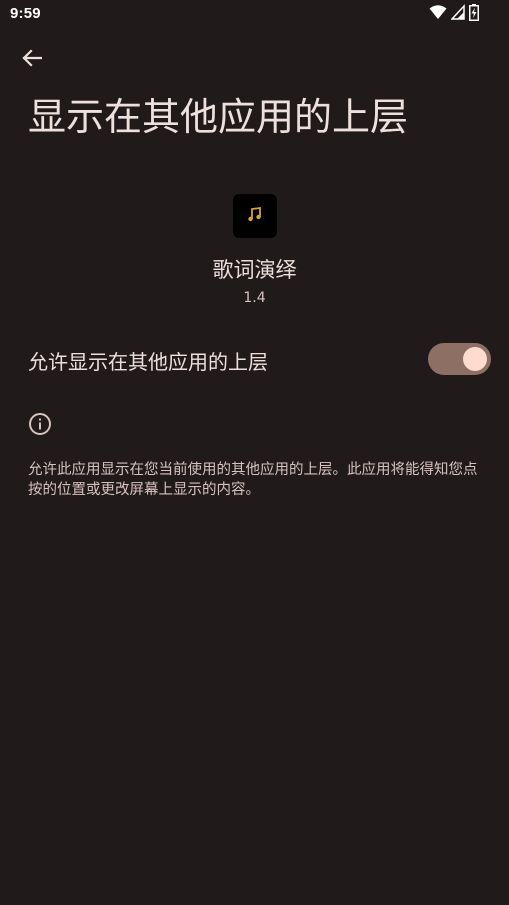 This screenshot has width=509, height=905. I want to click on music-note-icon, so click(255, 216).